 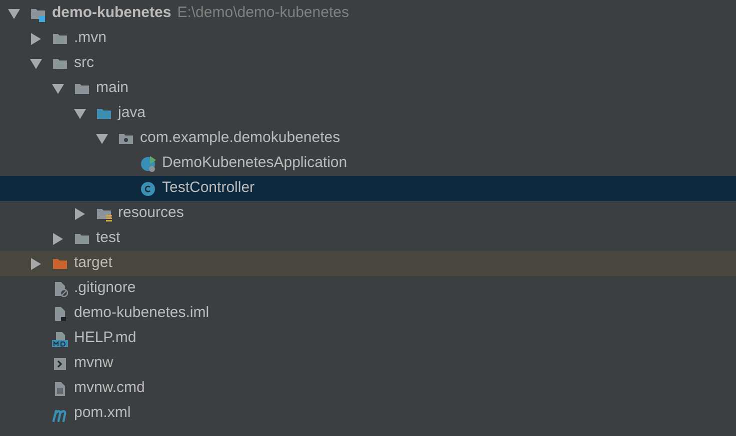 What do you see at coordinates (368, 38) in the screenshot?
I see `tree-row: .mvn` at bounding box center [368, 38].